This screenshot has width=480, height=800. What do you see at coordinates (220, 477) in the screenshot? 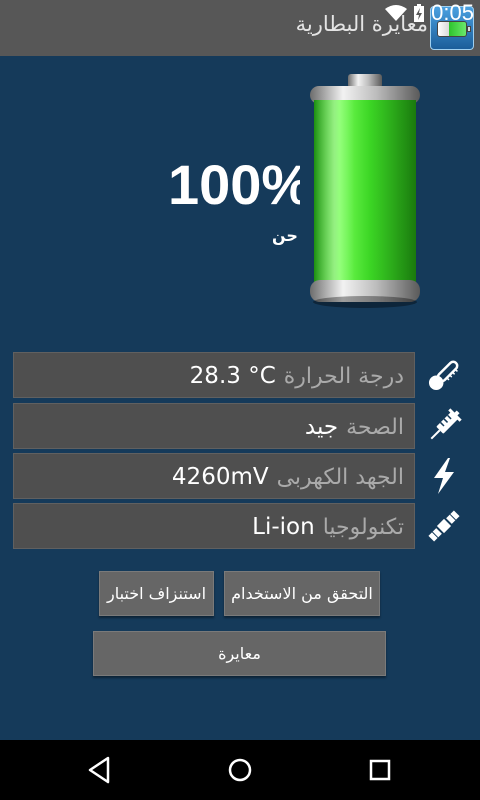
I see `voltage-value: 4260mV` at bounding box center [220, 477].